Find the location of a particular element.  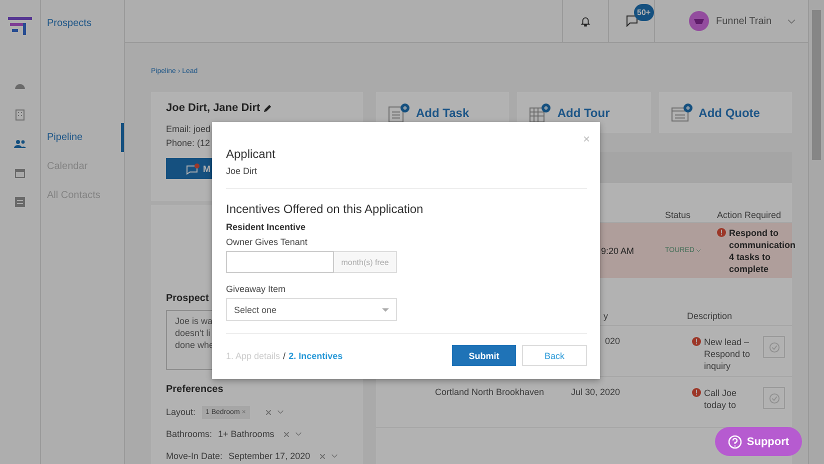

back-button: Back is located at coordinates (554, 355).